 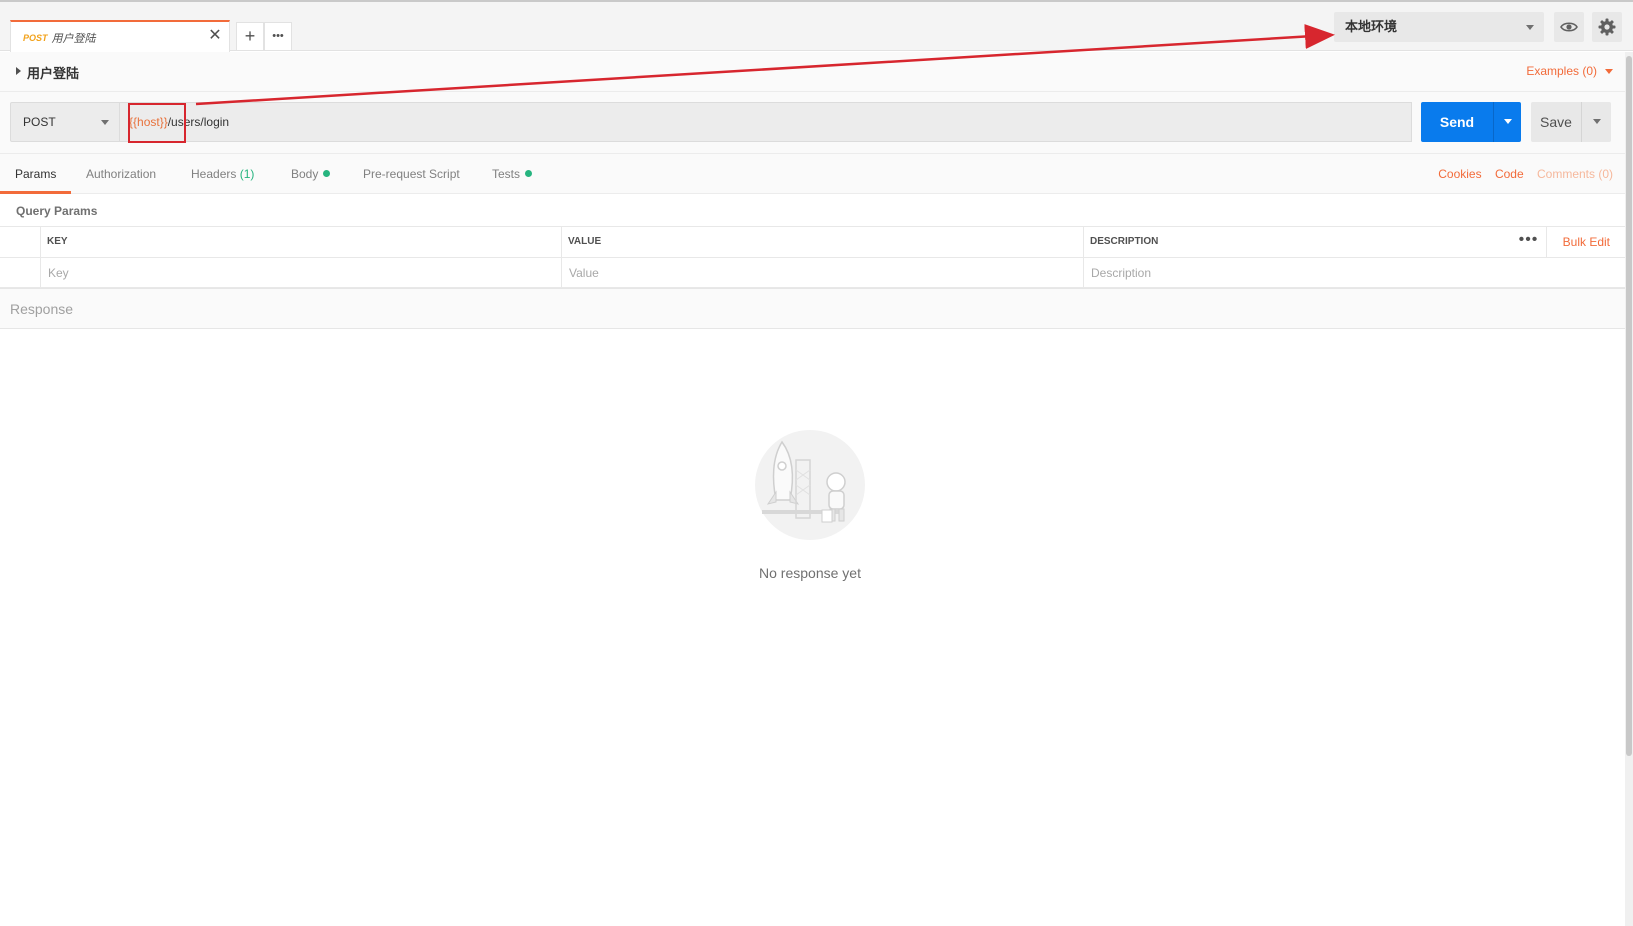 I want to click on tab-prerequest-label: Pre-request Script, so click(x=411, y=174).